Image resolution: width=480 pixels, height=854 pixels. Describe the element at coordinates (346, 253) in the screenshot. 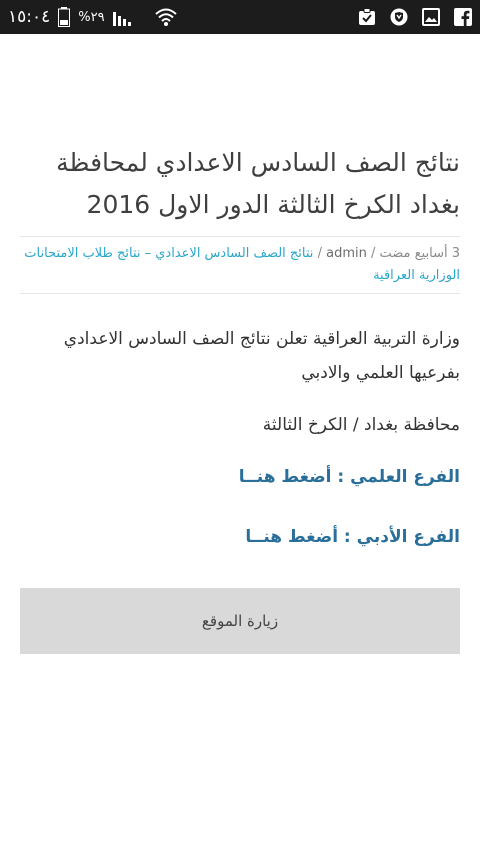

I see `post-author-link: admin` at that location.